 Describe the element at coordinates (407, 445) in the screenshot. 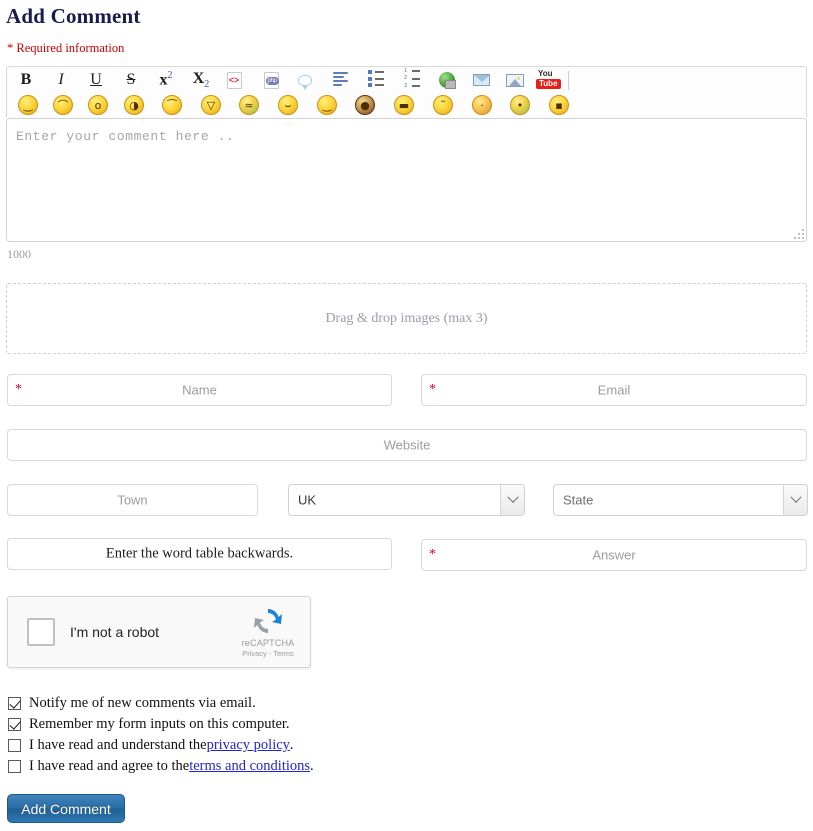

I see `website-input: Website` at that location.